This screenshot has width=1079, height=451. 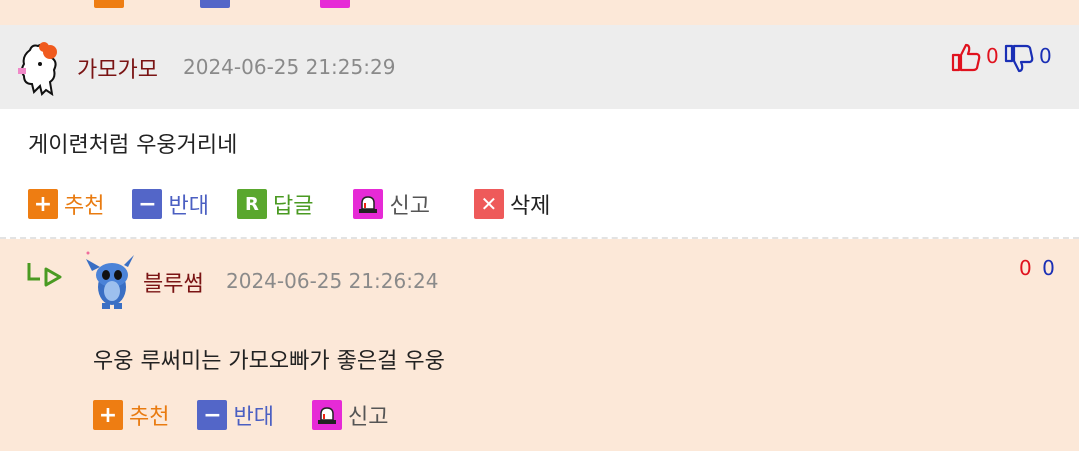 I want to click on thumbs-up-icon, so click(x=966, y=57).